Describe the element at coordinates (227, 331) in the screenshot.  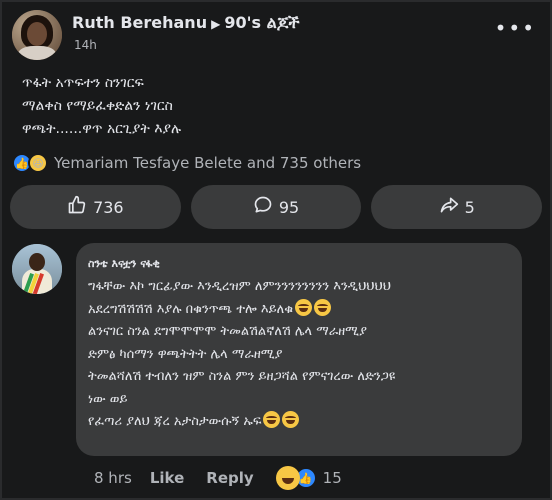
I see `comment-line: ልንናገር ስንል ደግሞሞሞሞ ትመልሽልኛለሽ ሌላ ማራዘሚያ` at that location.